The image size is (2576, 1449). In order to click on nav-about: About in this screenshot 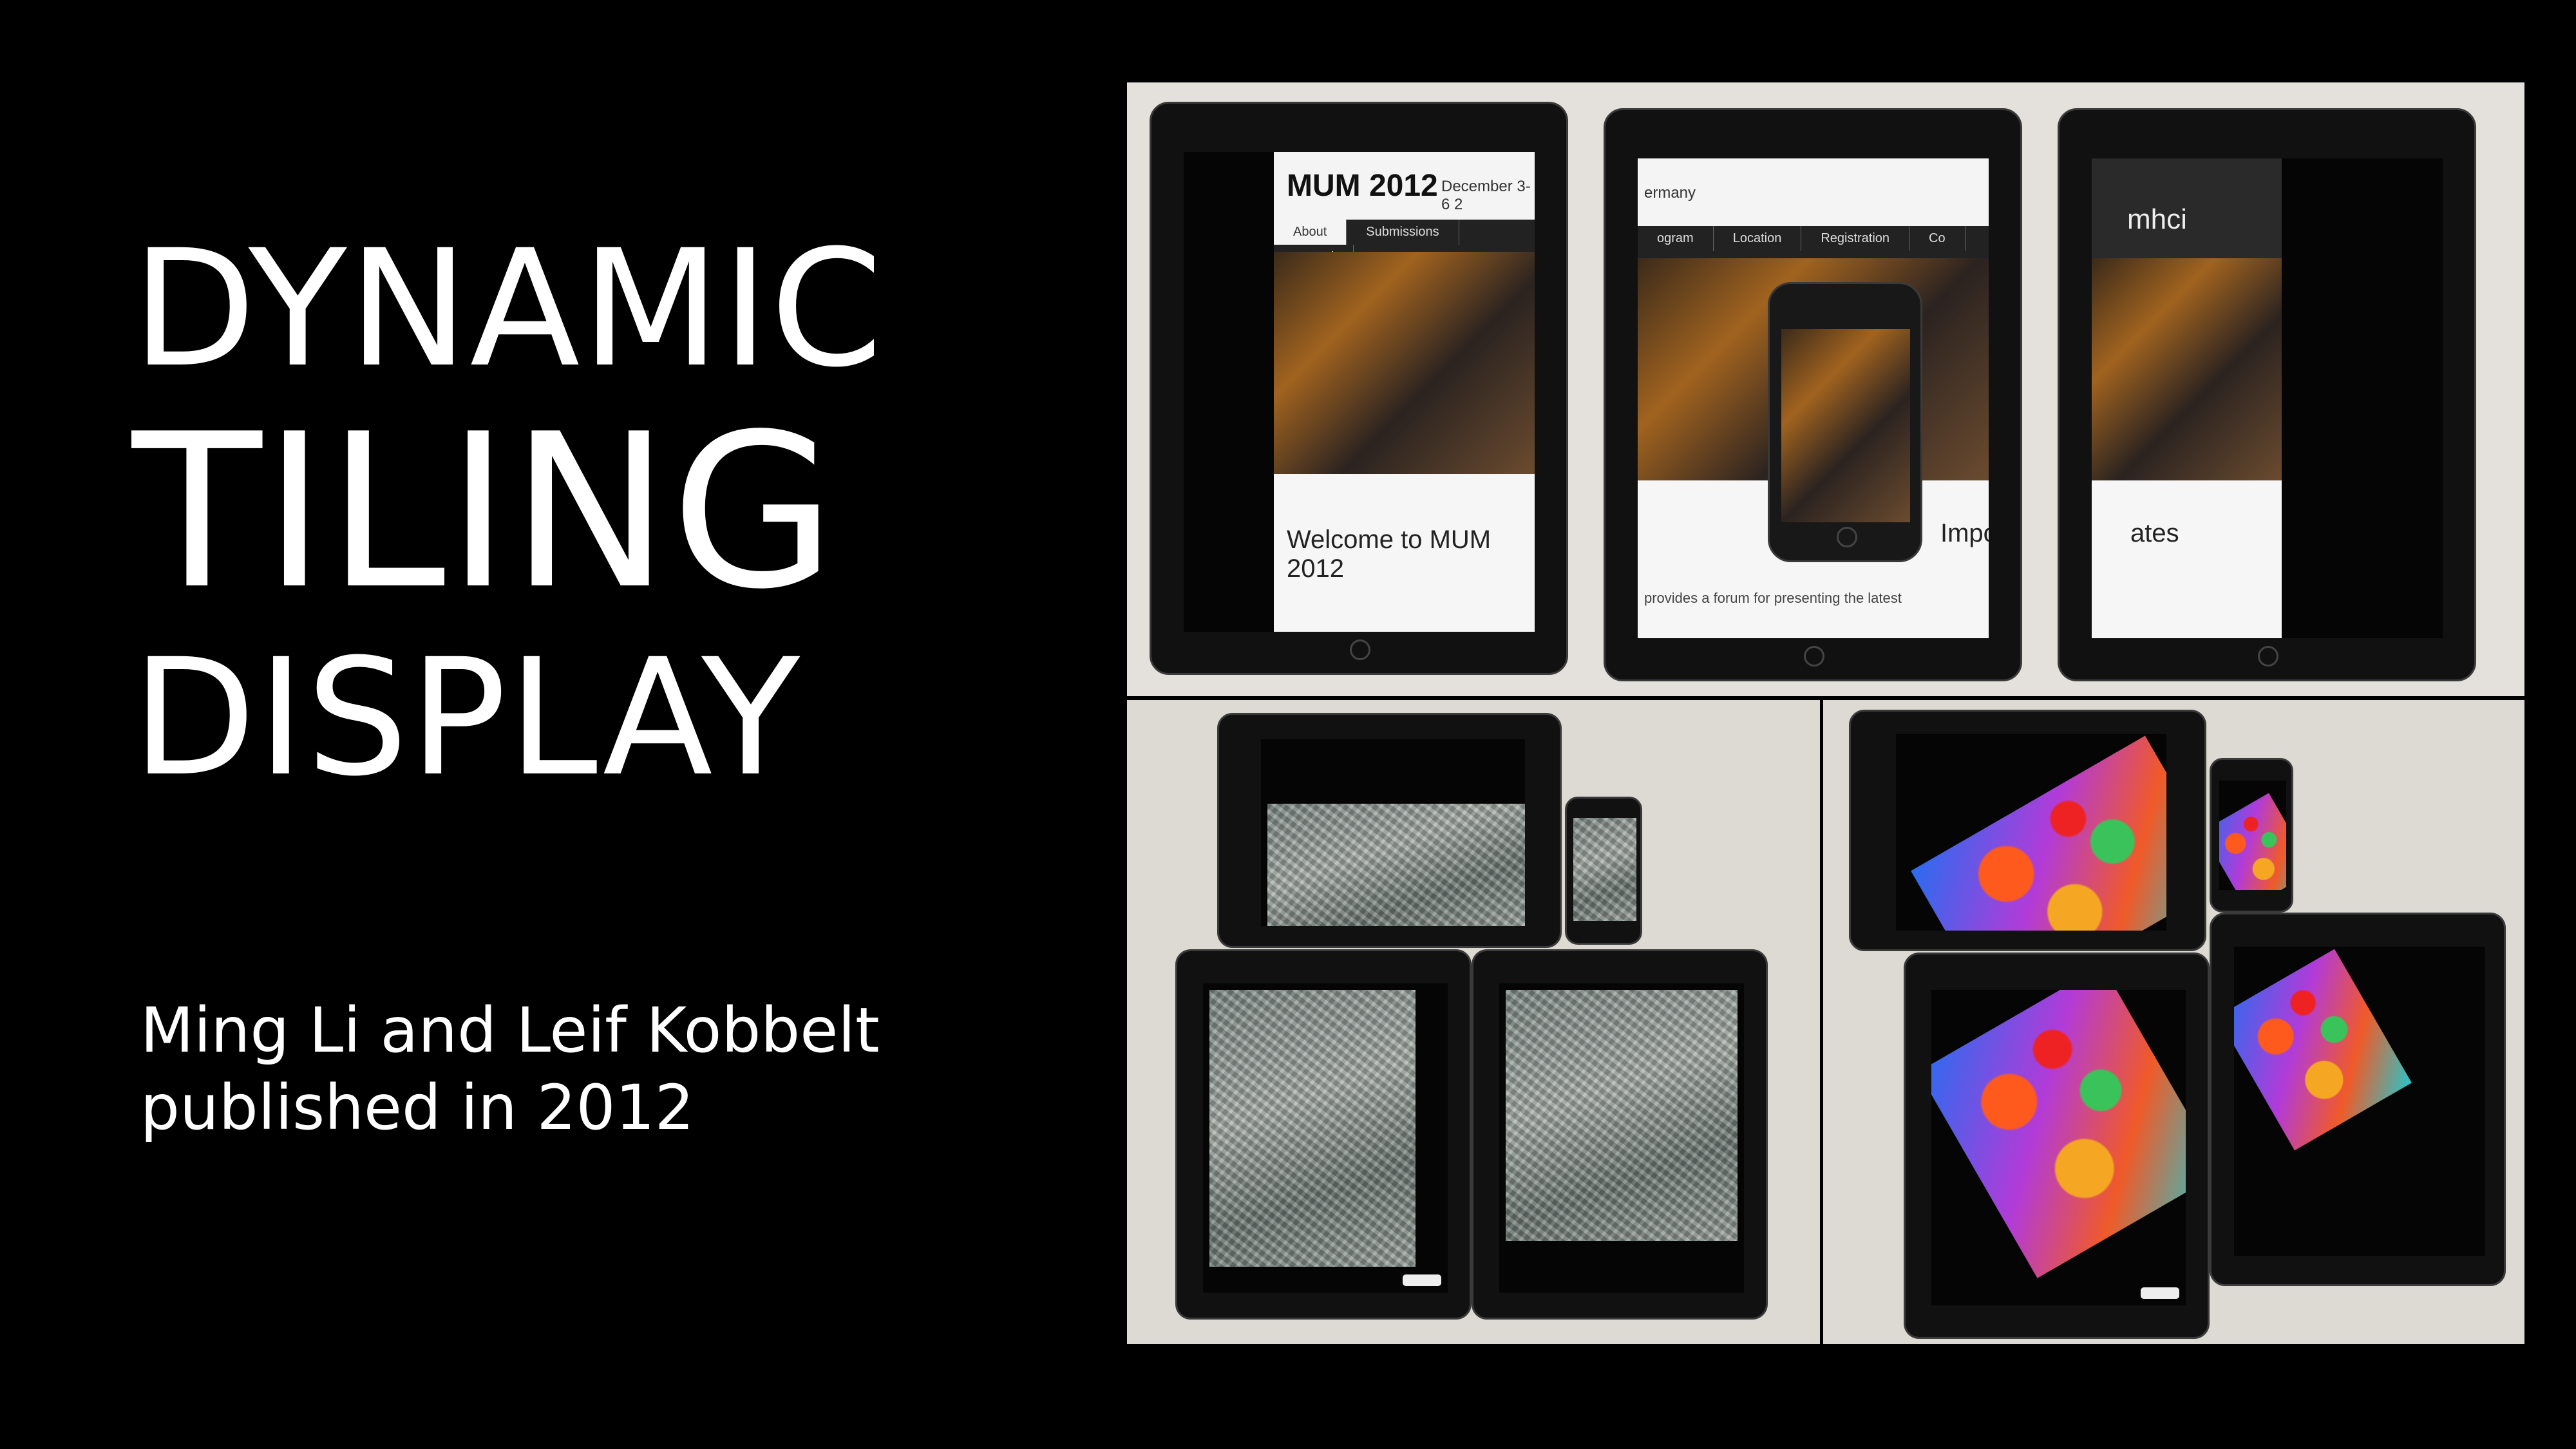, I will do `click(1310, 232)`.